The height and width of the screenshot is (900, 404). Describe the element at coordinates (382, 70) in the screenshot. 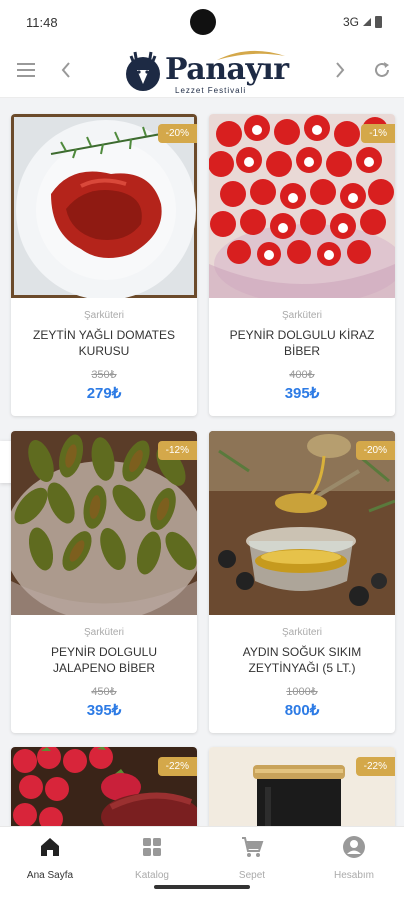

I see `refresh-icon` at that location.